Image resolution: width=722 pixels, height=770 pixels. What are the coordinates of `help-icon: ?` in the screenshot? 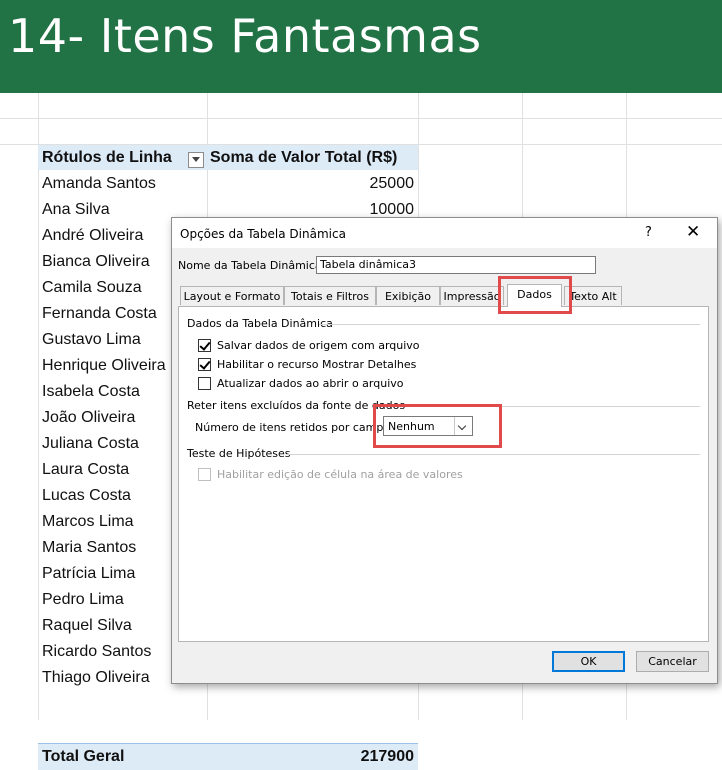 It's located at (648, 232).